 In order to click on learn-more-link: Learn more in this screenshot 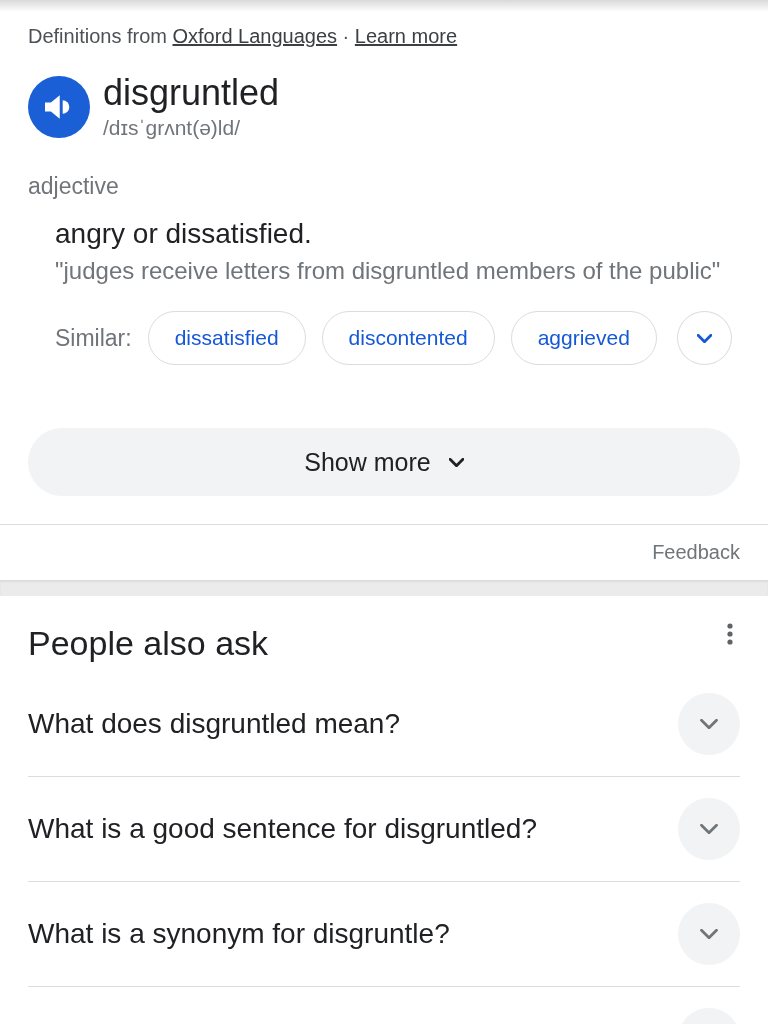, I will do `click(406, 36)`.